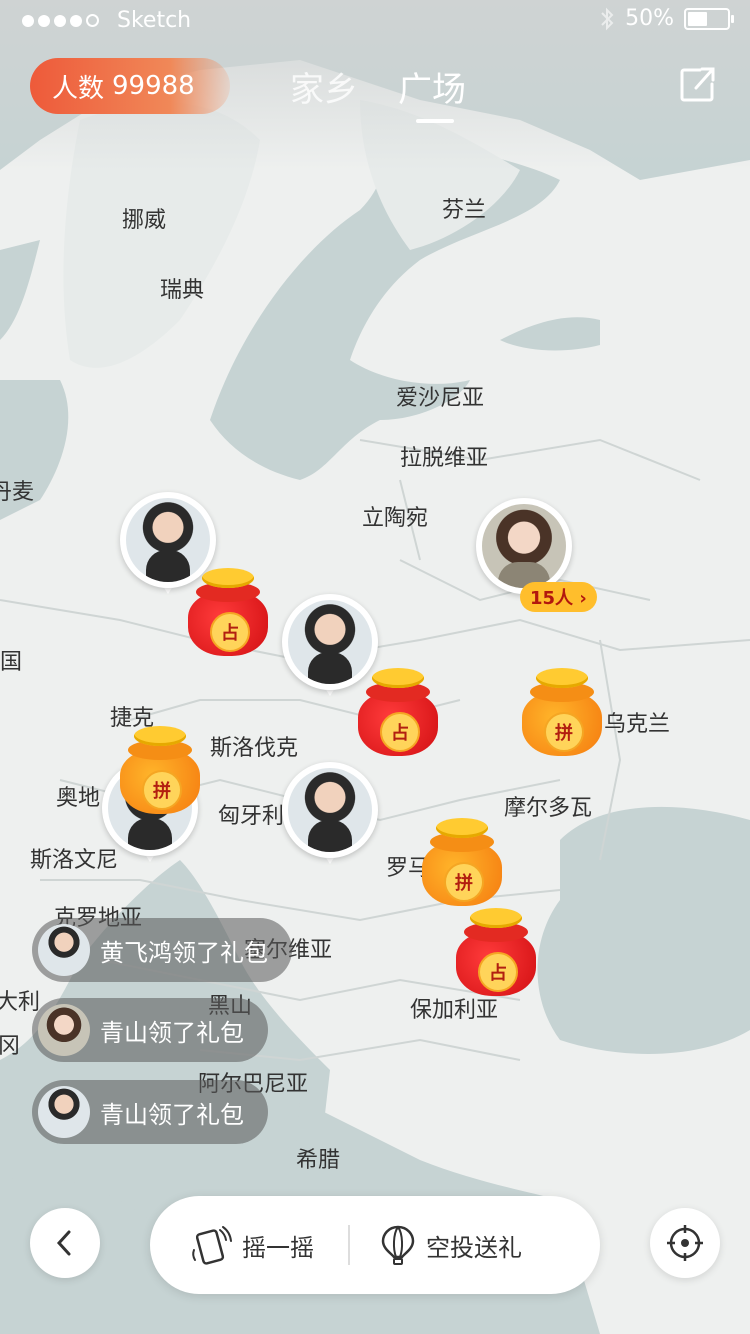  I want to click on action-bar: 摇一摇 空投送礼, so click(375, 1245).